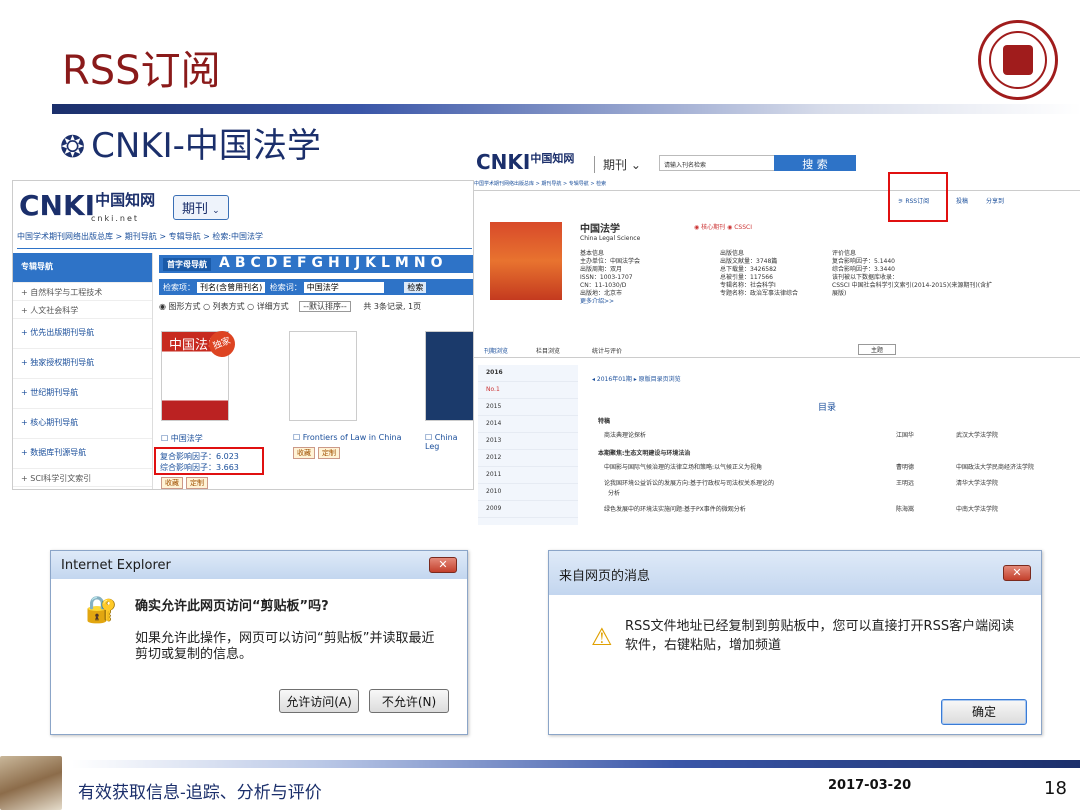 This screenshot has height=810, width=1080. I want to click on nav-item: + 人文社会科学, so click(82, 310).